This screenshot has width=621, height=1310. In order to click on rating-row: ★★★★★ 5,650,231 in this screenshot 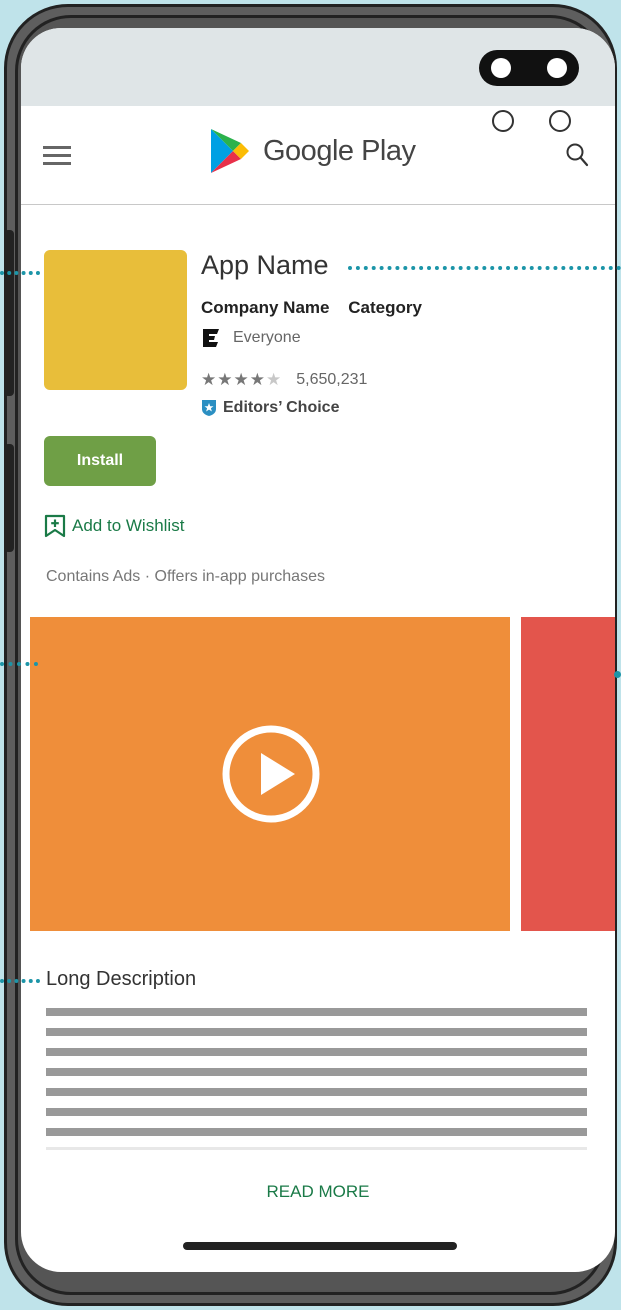, I will do `click(284, 380)`.